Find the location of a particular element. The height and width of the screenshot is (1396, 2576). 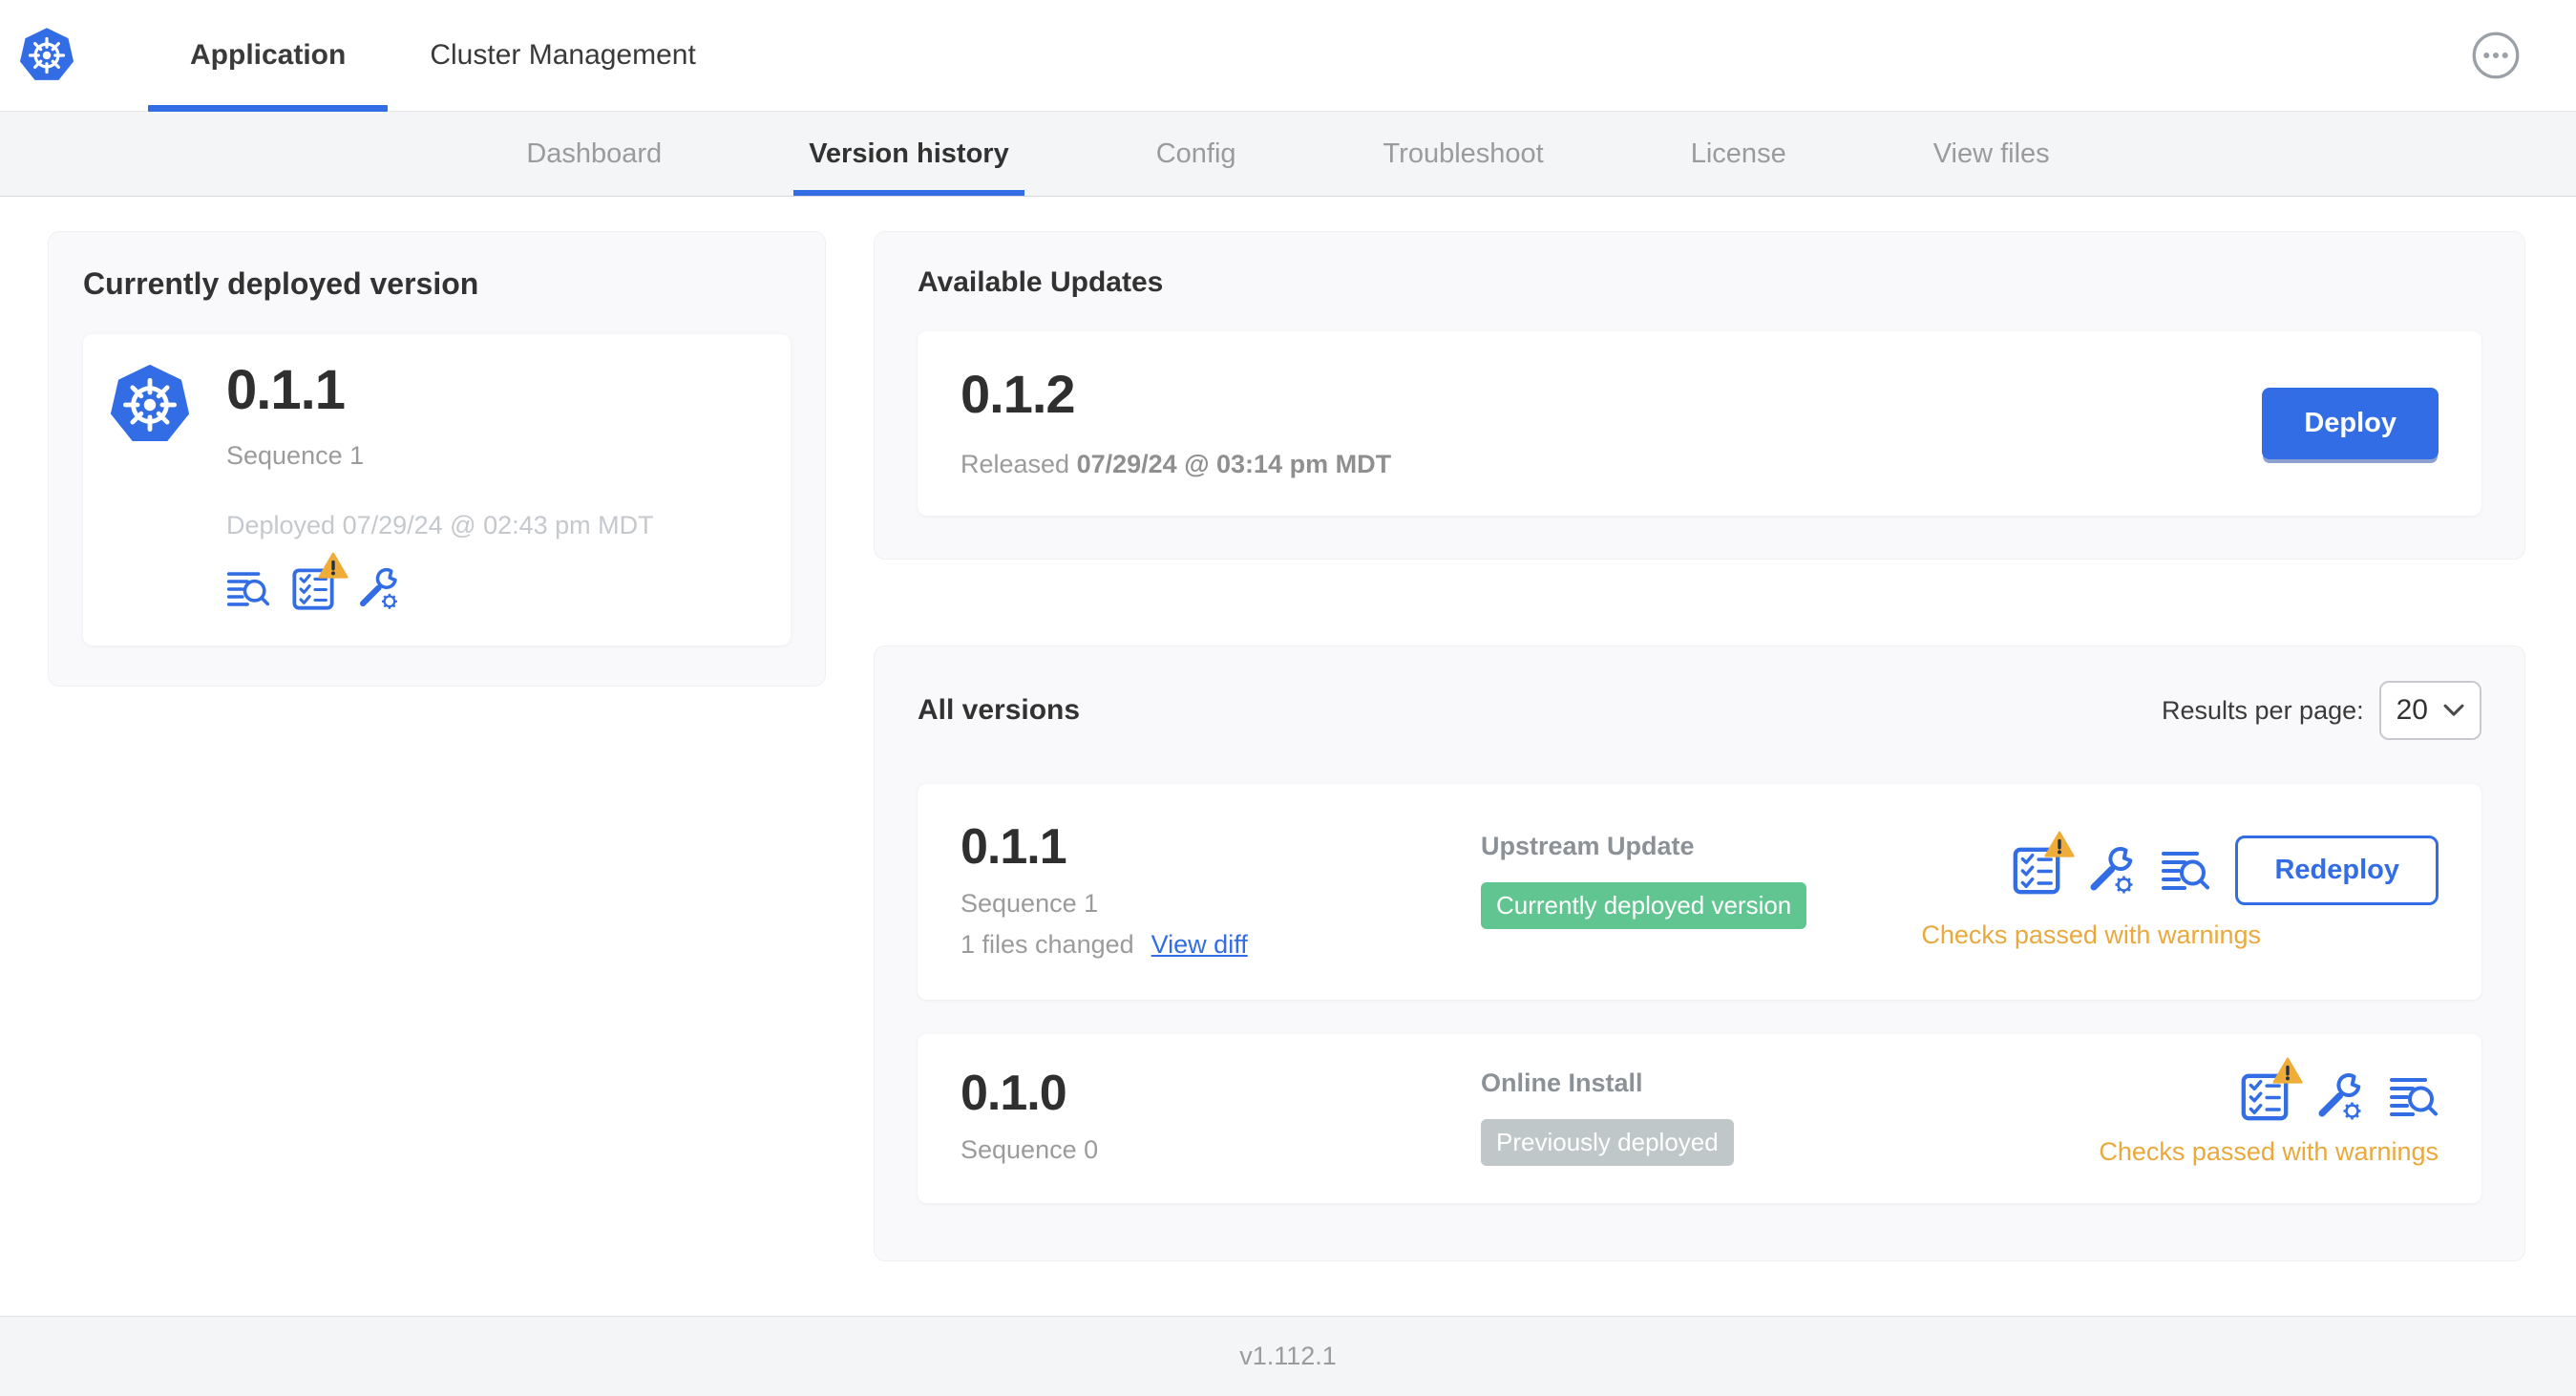

subtab-troubleshoot-label: Troubleshoot is located at coordinates (1463, 153).